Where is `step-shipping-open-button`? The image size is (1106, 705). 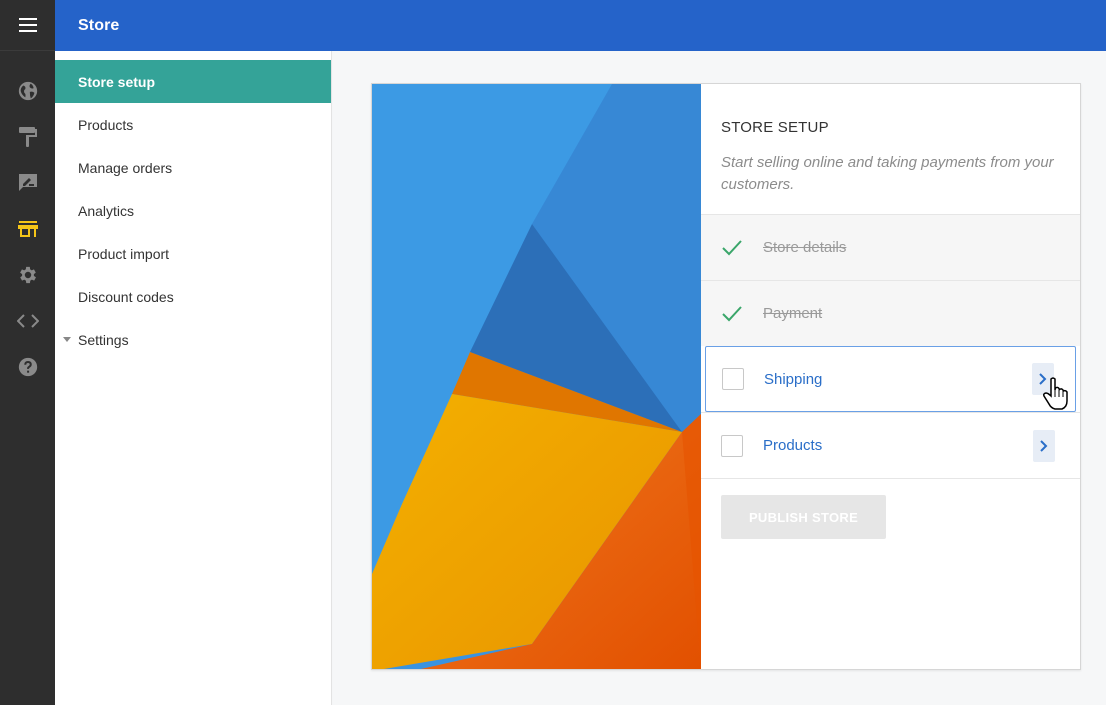
step-shipping-open-button is located at coordinates (1043, 379).